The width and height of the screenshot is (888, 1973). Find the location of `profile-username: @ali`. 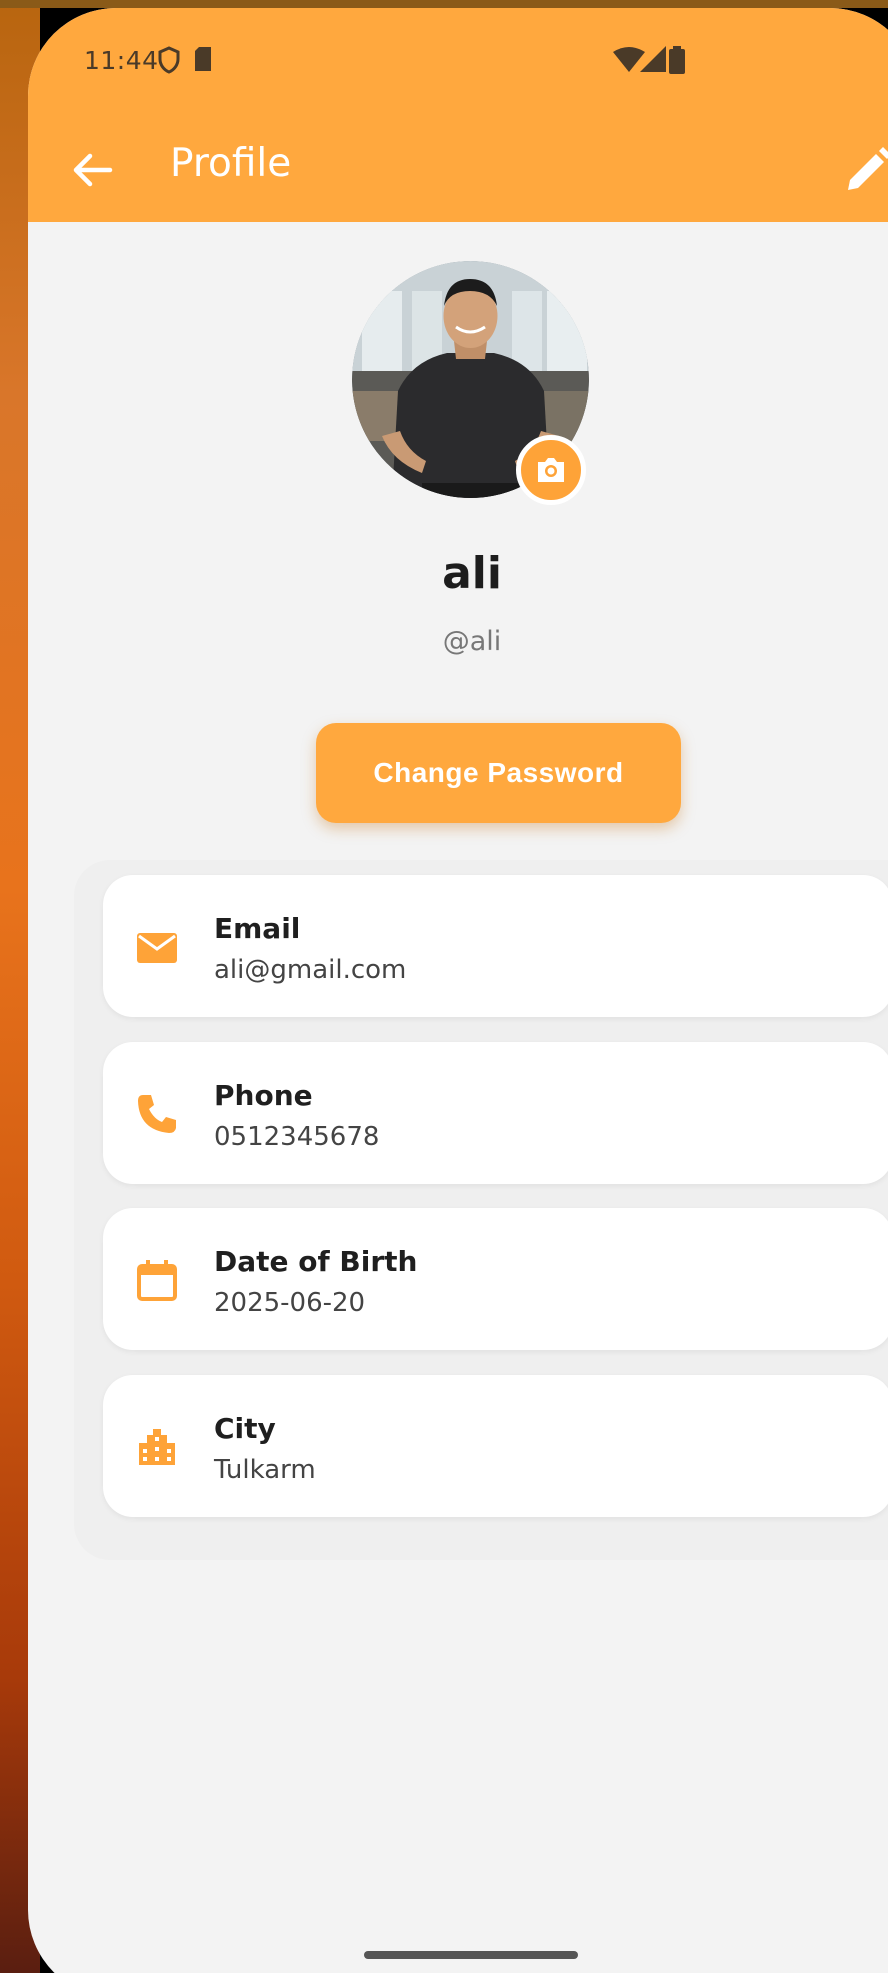

profile-username: @ali is located at coordinates (472, 641).